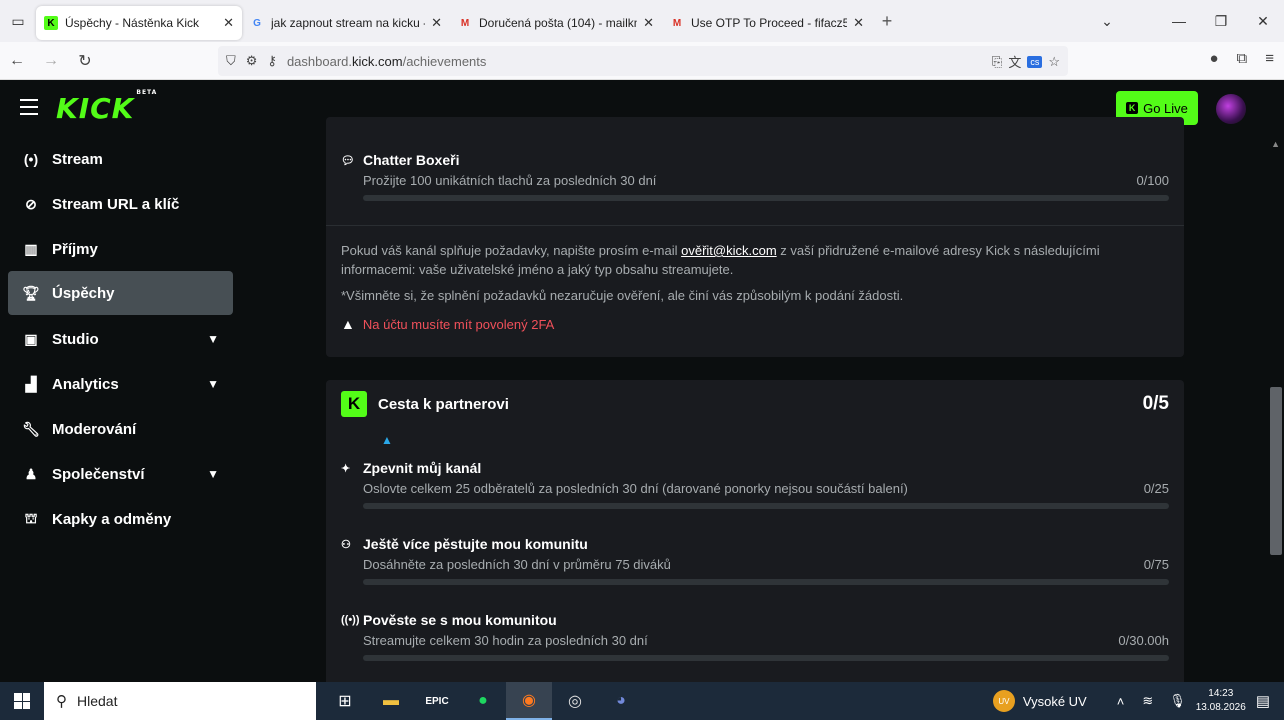  Describe the element at coordinates (1263, 21) in the screenshot. I see `close-window-button: ✕` at that location.